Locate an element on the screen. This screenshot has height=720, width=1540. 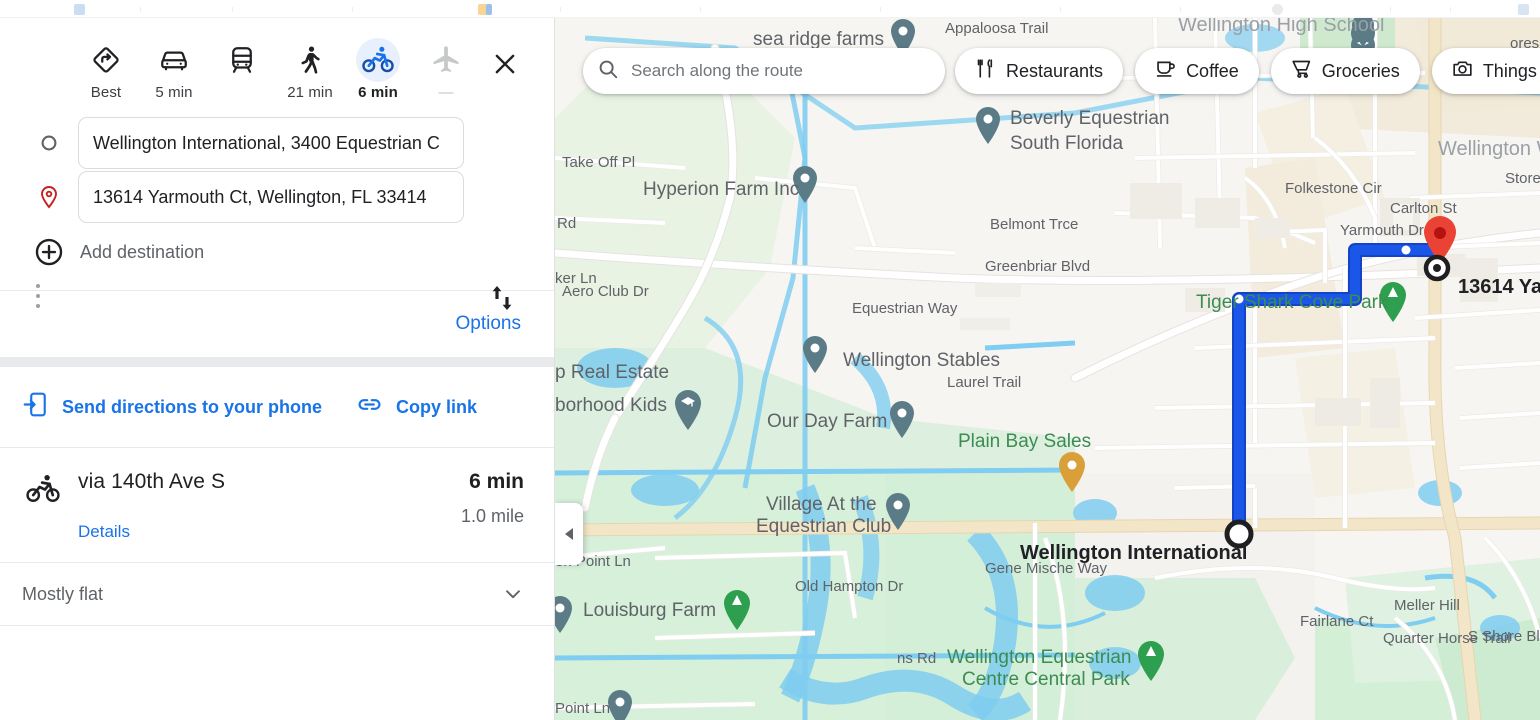
chip-coffee: Coffee is located at coordinates (1197, 71).